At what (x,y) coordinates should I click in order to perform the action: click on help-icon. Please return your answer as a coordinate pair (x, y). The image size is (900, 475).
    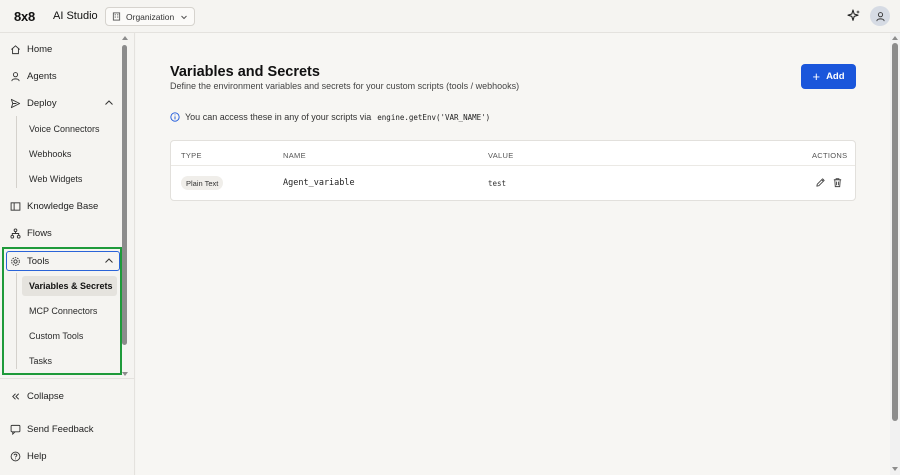
    Looking at the image, I should click on (15, 456).